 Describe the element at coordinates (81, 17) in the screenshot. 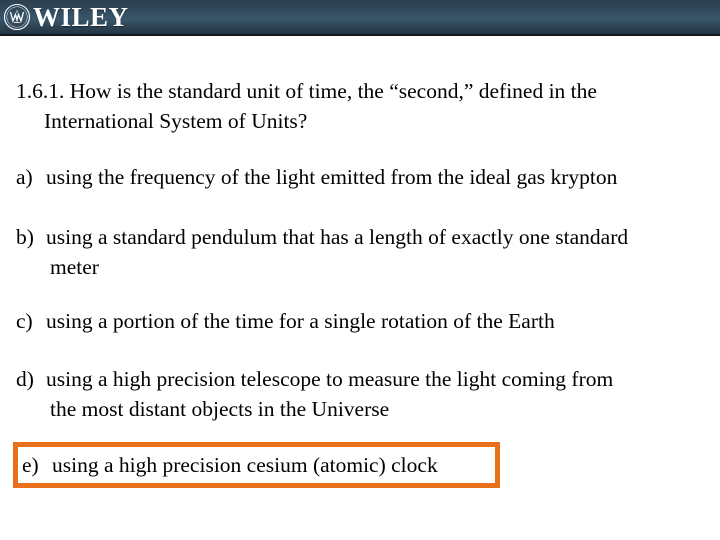

I see `wiley-wordmark: WILEY` at that location.